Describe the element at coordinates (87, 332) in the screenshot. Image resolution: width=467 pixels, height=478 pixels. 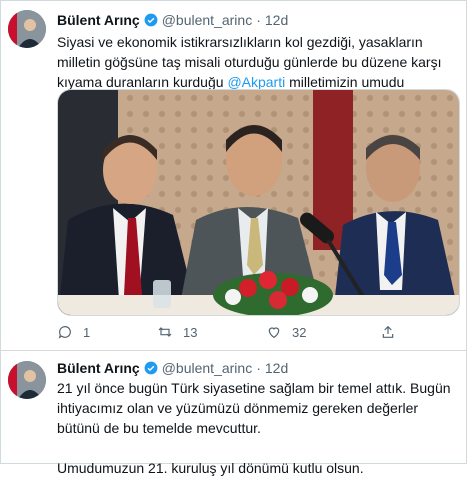
I see `reply-count: 1` at that location.